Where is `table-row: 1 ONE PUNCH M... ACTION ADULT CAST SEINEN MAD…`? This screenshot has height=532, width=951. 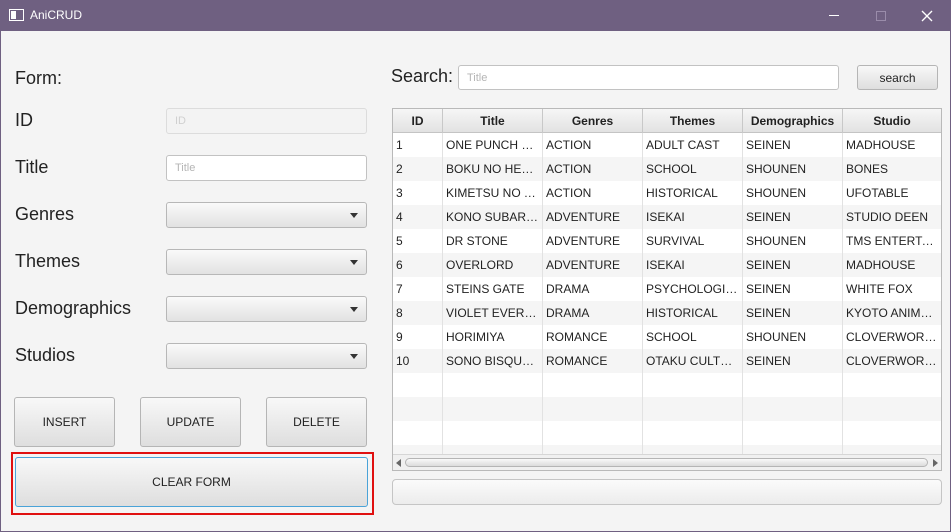 table-row: 1 ONE PUNCH M... ACTION ADULT CAST SEINEN MAD… is located at coordinates (667, 145).